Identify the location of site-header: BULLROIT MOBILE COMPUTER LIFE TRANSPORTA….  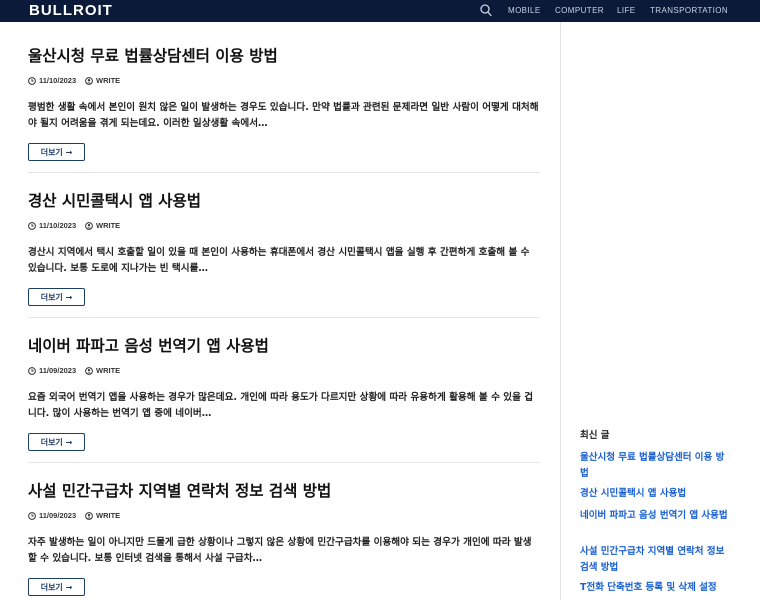
(380, 11).